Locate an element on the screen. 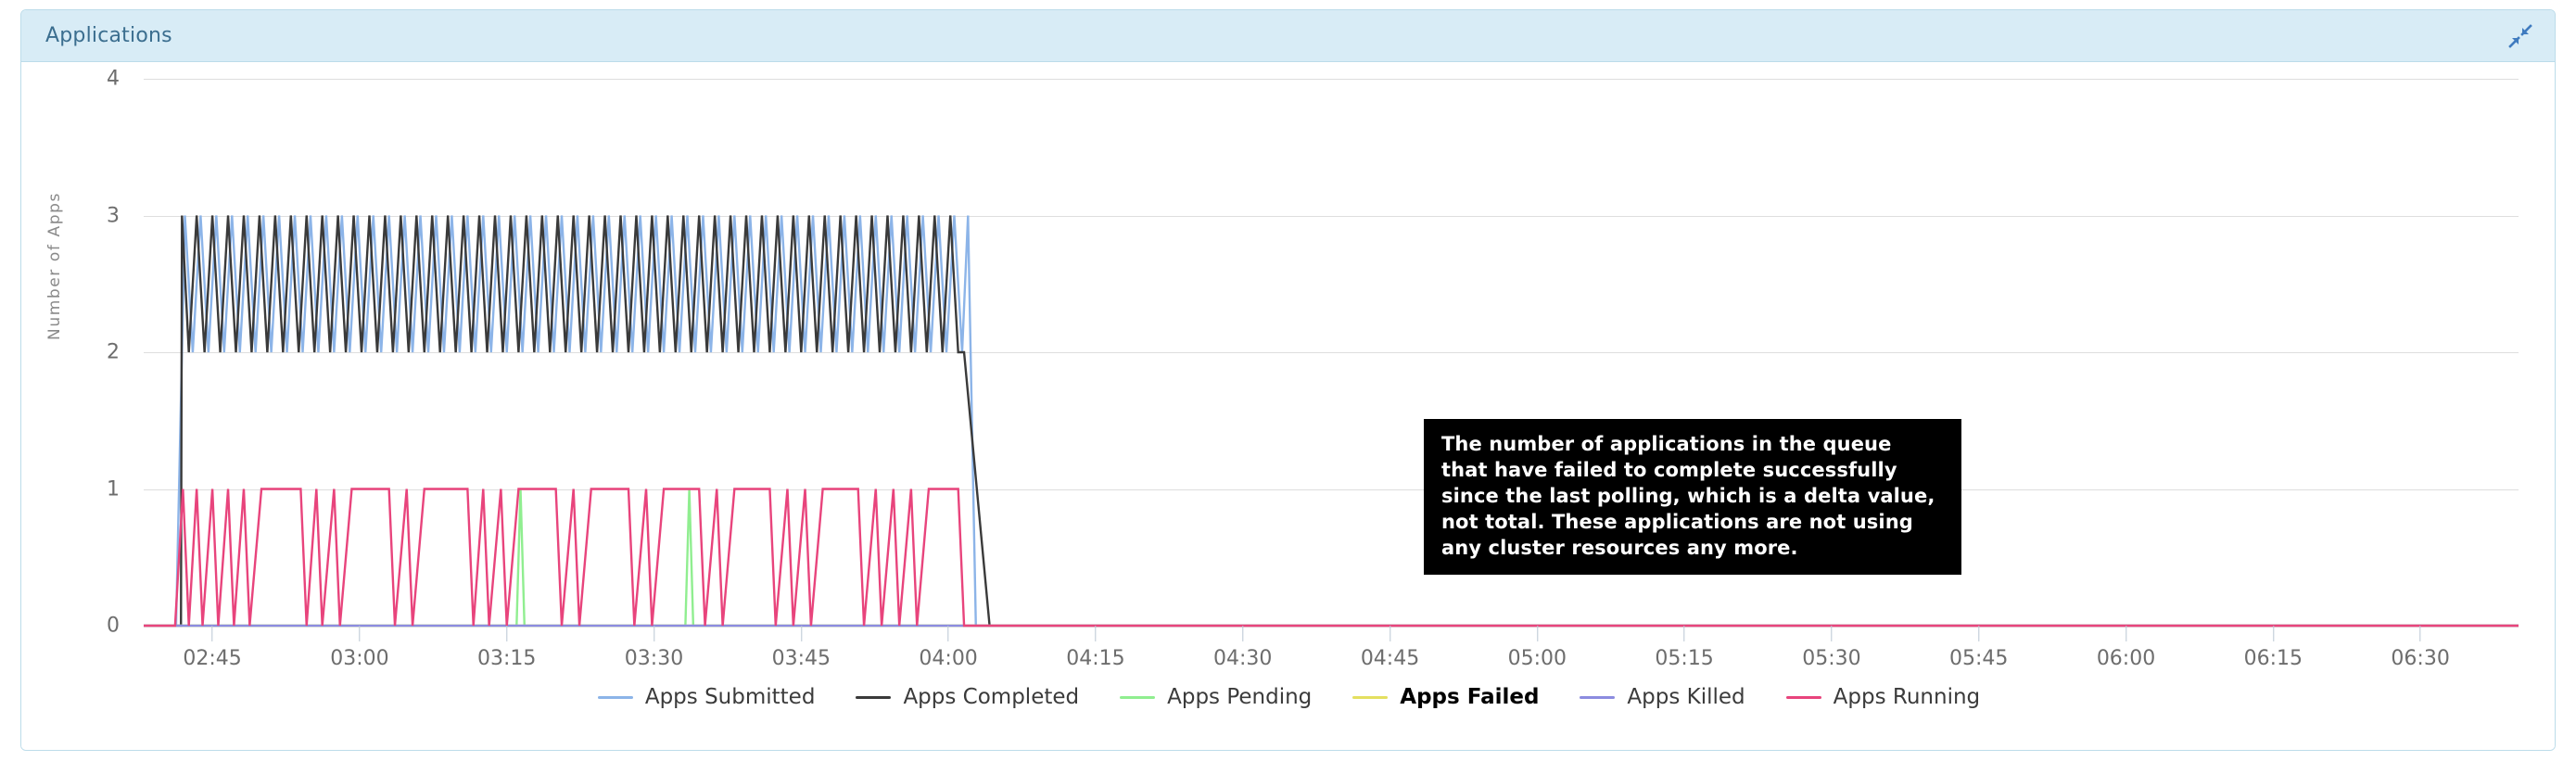 This screenshot has width=2576, height=774. y-tick-label: 3 is located at coordinates (113, 215).